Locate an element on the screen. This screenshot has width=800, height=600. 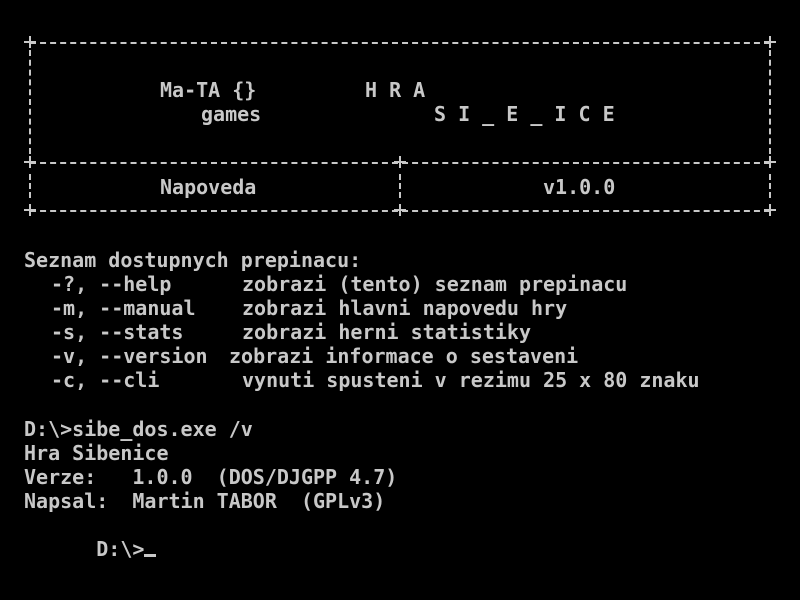
version-label: v1.0.0 is located at coordinates (579, 187).